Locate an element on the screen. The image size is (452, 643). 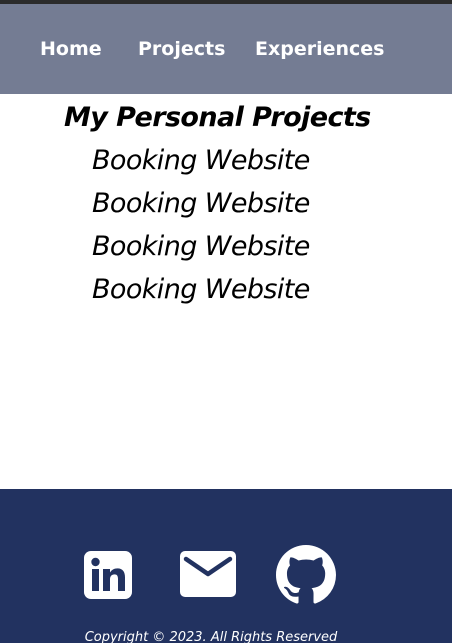
github-link is located at coordinates (306, 575).